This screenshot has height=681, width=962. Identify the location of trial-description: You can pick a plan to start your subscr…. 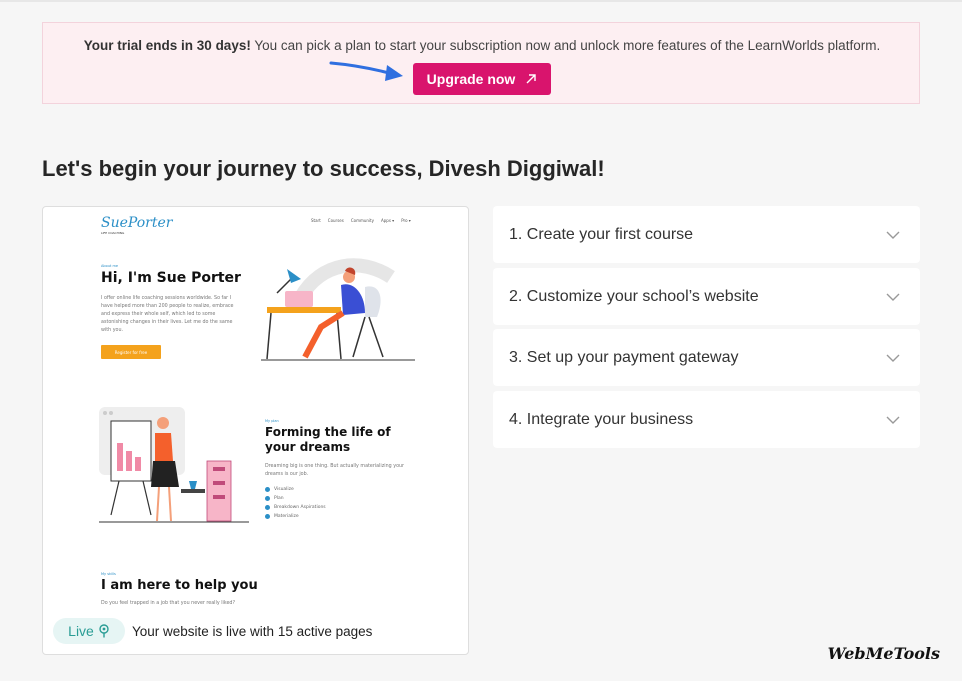
(565, 45).